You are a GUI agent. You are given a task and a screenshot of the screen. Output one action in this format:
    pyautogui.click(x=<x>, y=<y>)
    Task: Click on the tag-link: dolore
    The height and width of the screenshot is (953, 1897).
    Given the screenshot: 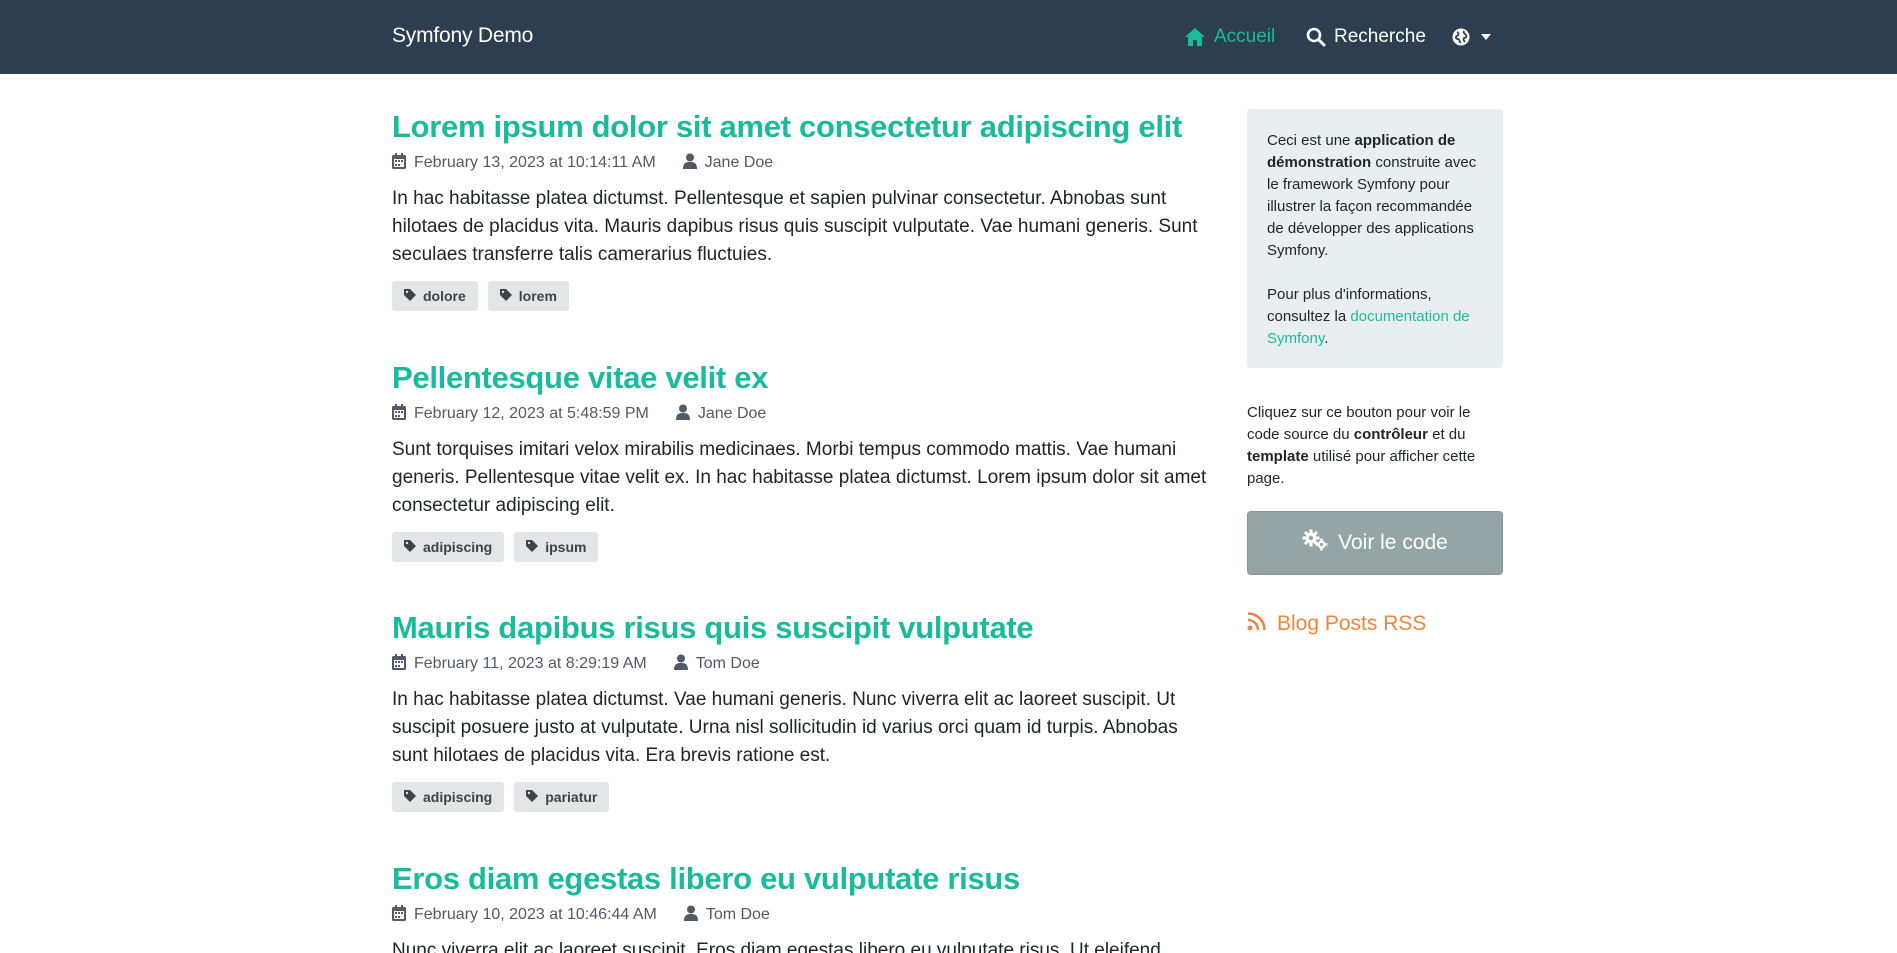 What is the action you would take?
    pyautogui.click(x=435, y=296)
    